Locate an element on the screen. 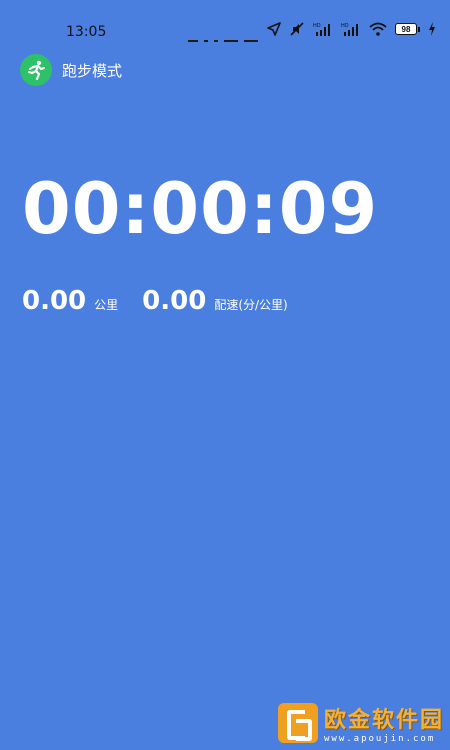 Image resolution: width=450 pixels, height=750 pixels. location-arrow-icon is located at coordinates (274, 29).